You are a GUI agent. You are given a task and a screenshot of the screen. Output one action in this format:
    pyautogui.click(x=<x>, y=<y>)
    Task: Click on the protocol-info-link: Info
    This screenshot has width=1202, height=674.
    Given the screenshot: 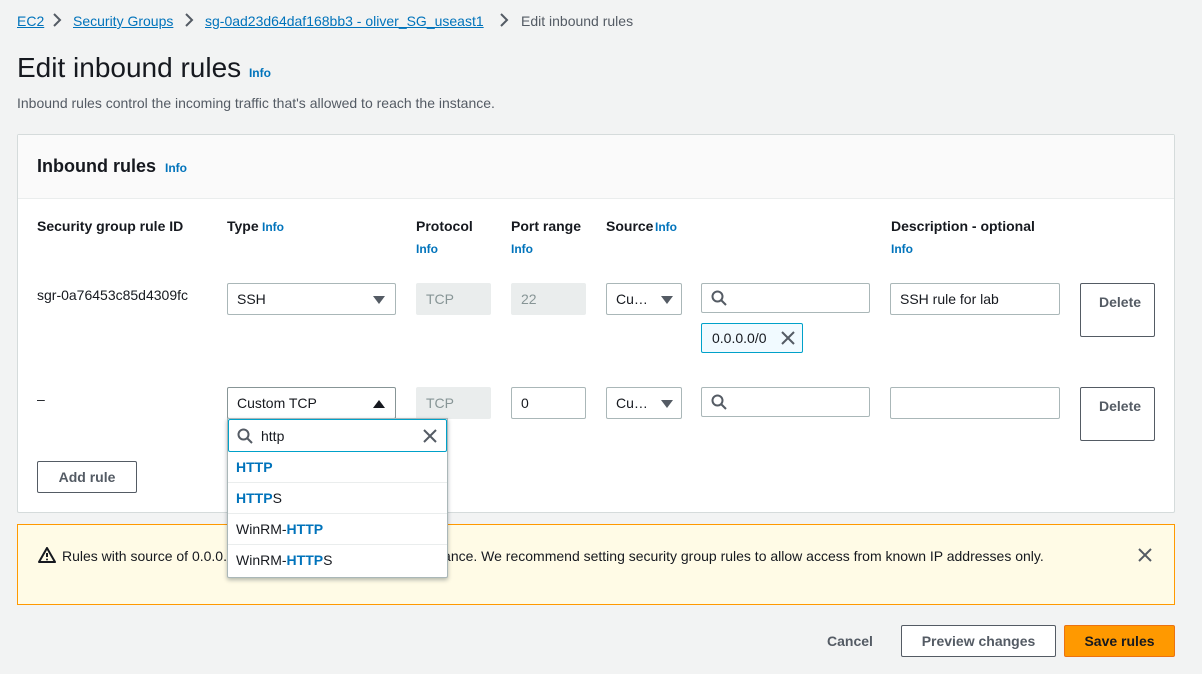 What is the action you would take?
    pyautogui.click(x=427, y=249)
    